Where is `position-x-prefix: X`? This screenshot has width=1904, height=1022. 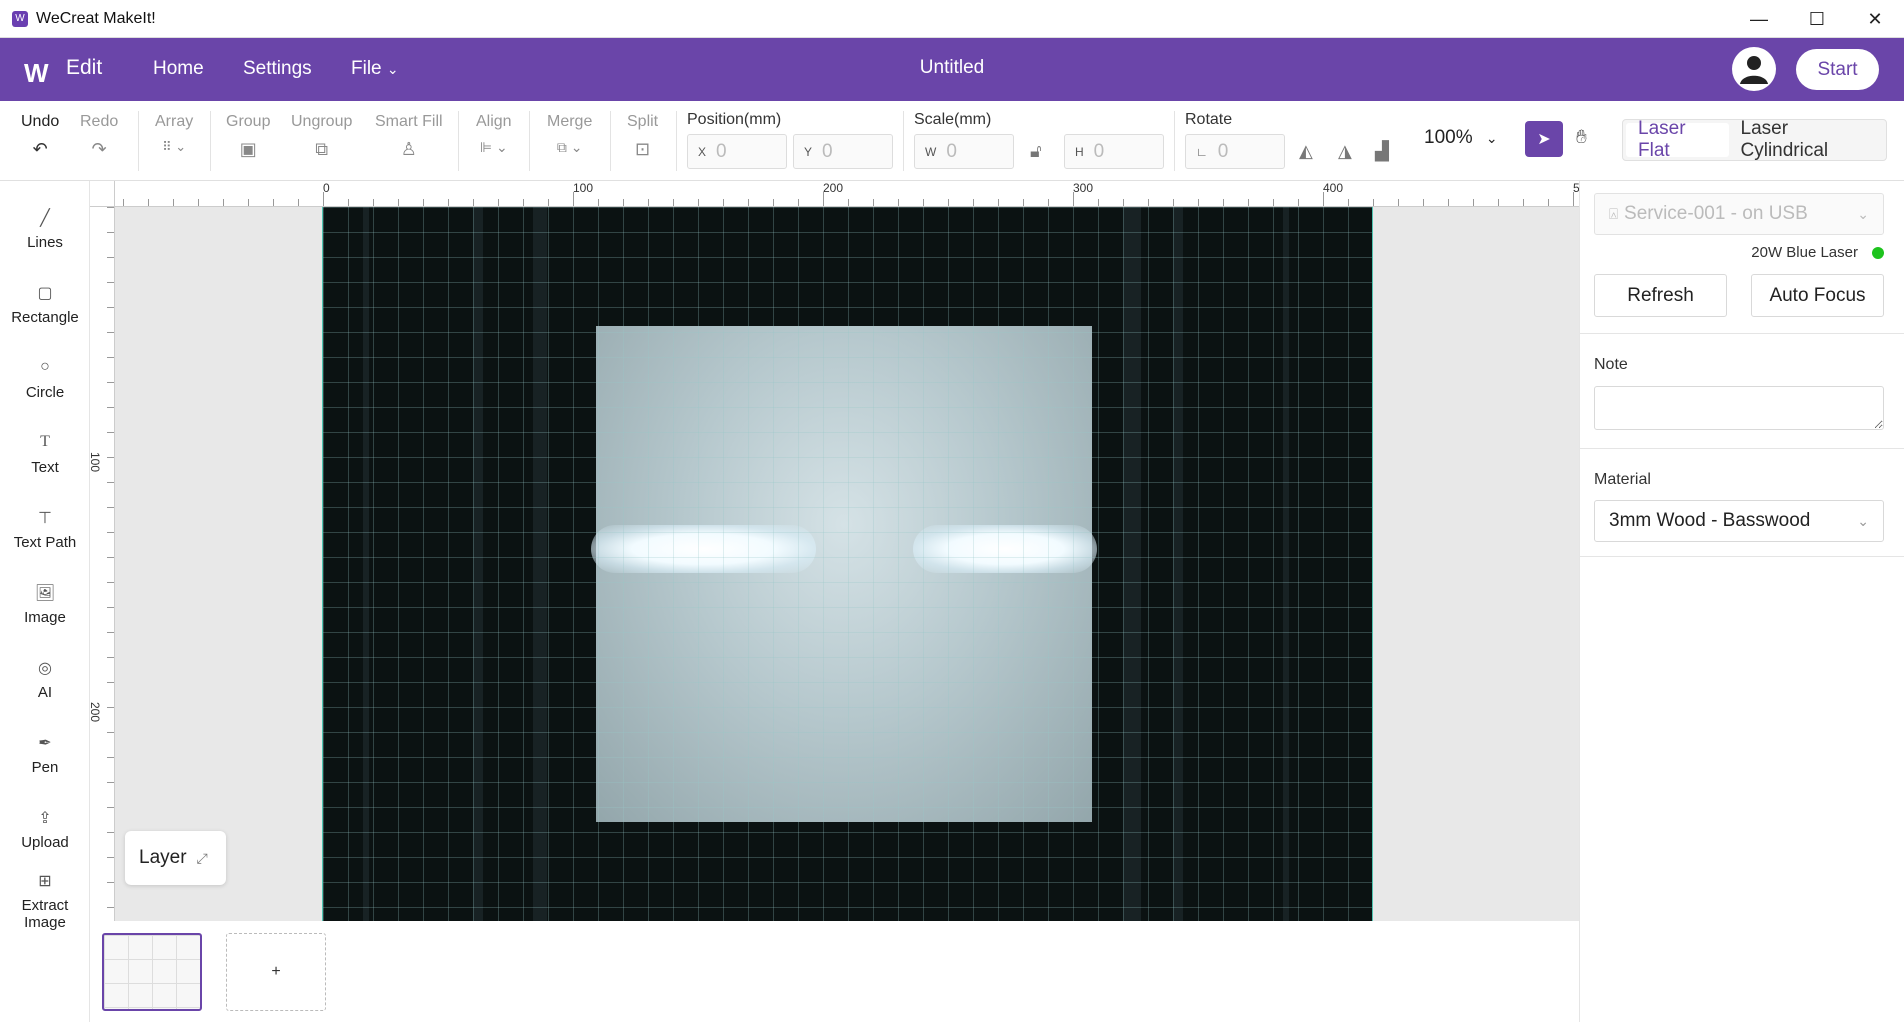 position-x-prefix: X is located at coordinates (702, 151).